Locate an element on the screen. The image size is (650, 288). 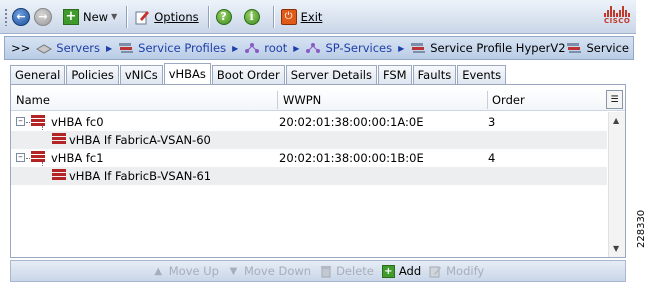
power-icon: ⏻ is located at coordinates (288, 16).